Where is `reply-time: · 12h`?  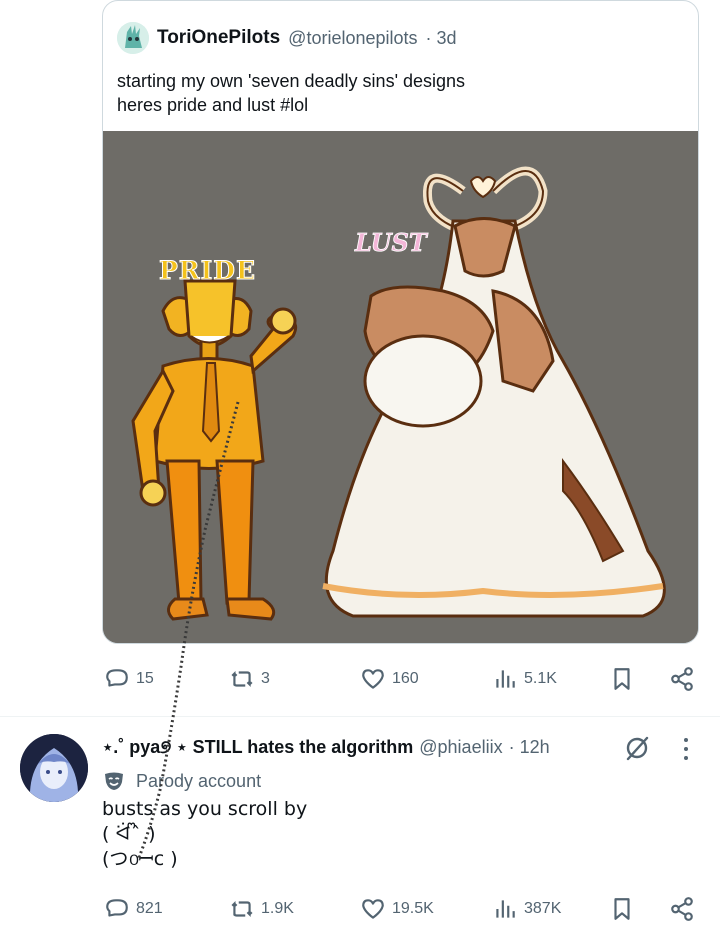 reply-time: · 12h is located at coordinates (529, 747).